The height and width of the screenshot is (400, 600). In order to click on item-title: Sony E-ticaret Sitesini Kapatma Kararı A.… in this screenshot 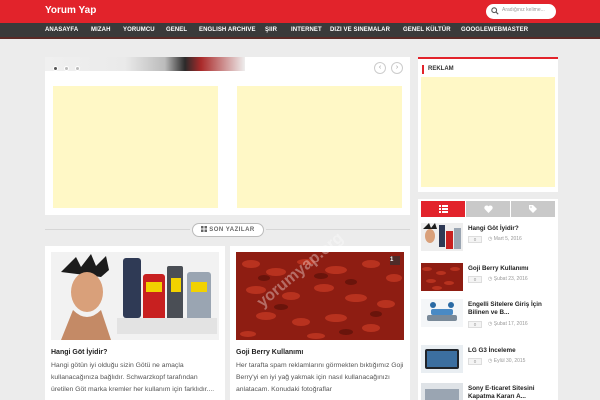, I will do `click(501, 392)`.